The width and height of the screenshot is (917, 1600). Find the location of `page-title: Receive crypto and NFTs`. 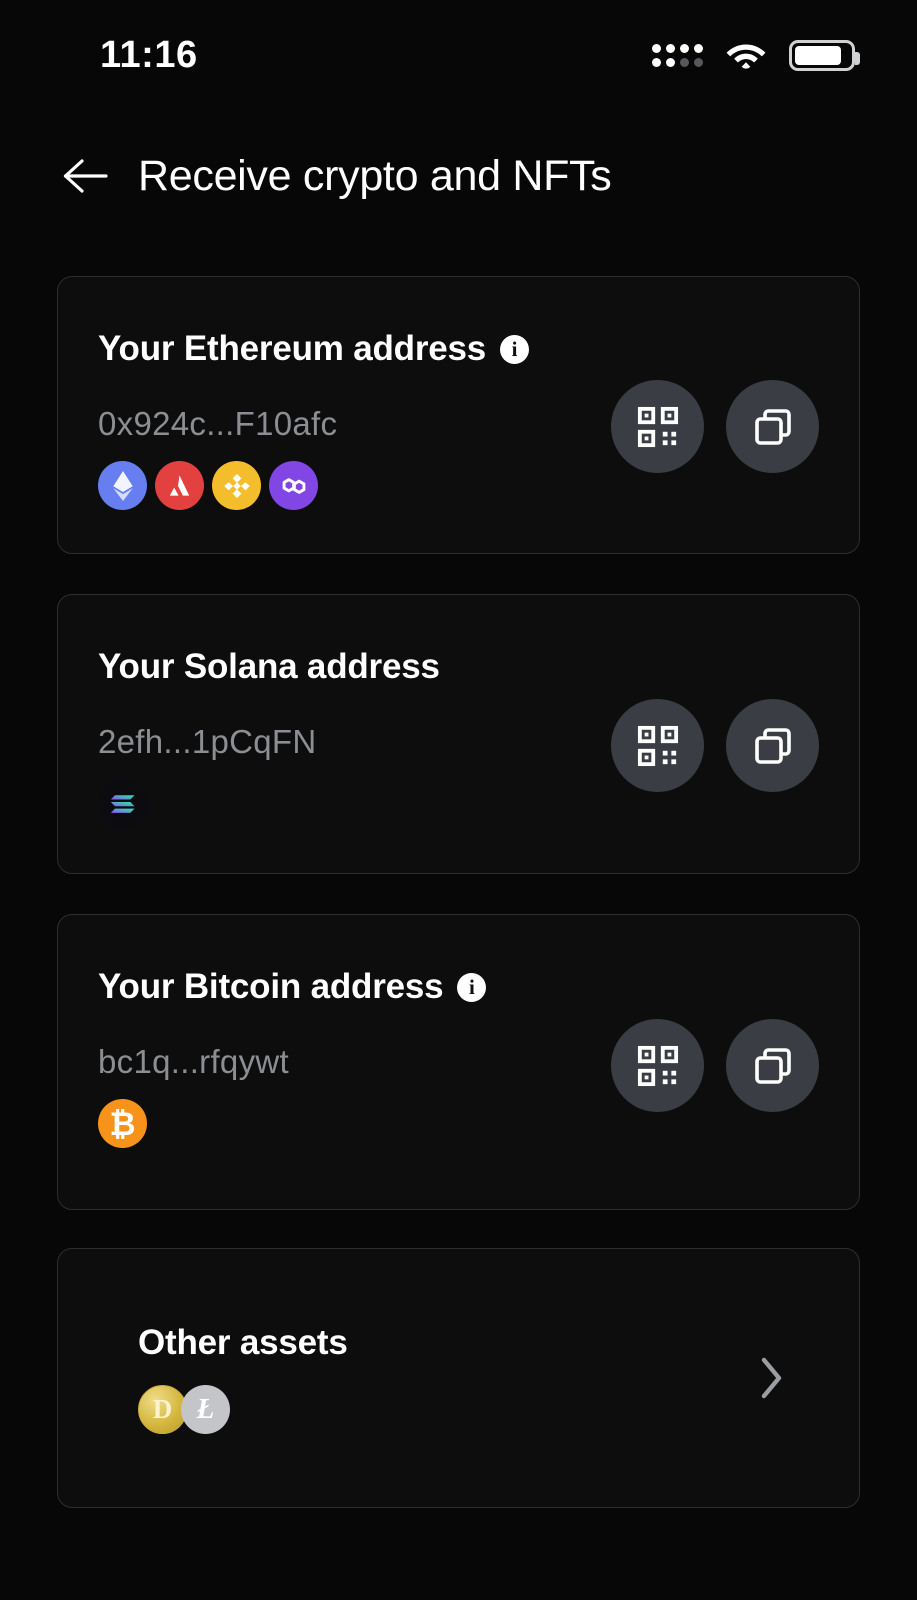

page-title: Receive crypto and NFTs is located at coordinates (375, 175).